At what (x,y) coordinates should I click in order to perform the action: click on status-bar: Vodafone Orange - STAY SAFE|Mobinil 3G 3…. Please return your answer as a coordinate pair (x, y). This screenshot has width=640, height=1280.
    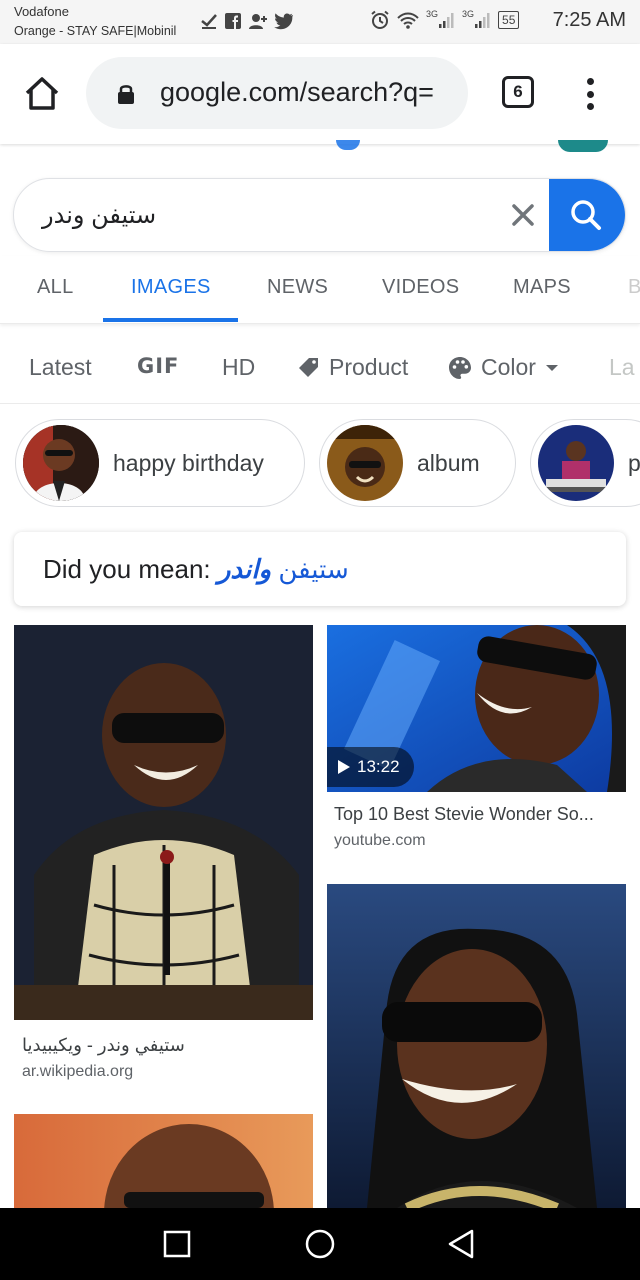
    Looking at the image, I should click on (320, 22).